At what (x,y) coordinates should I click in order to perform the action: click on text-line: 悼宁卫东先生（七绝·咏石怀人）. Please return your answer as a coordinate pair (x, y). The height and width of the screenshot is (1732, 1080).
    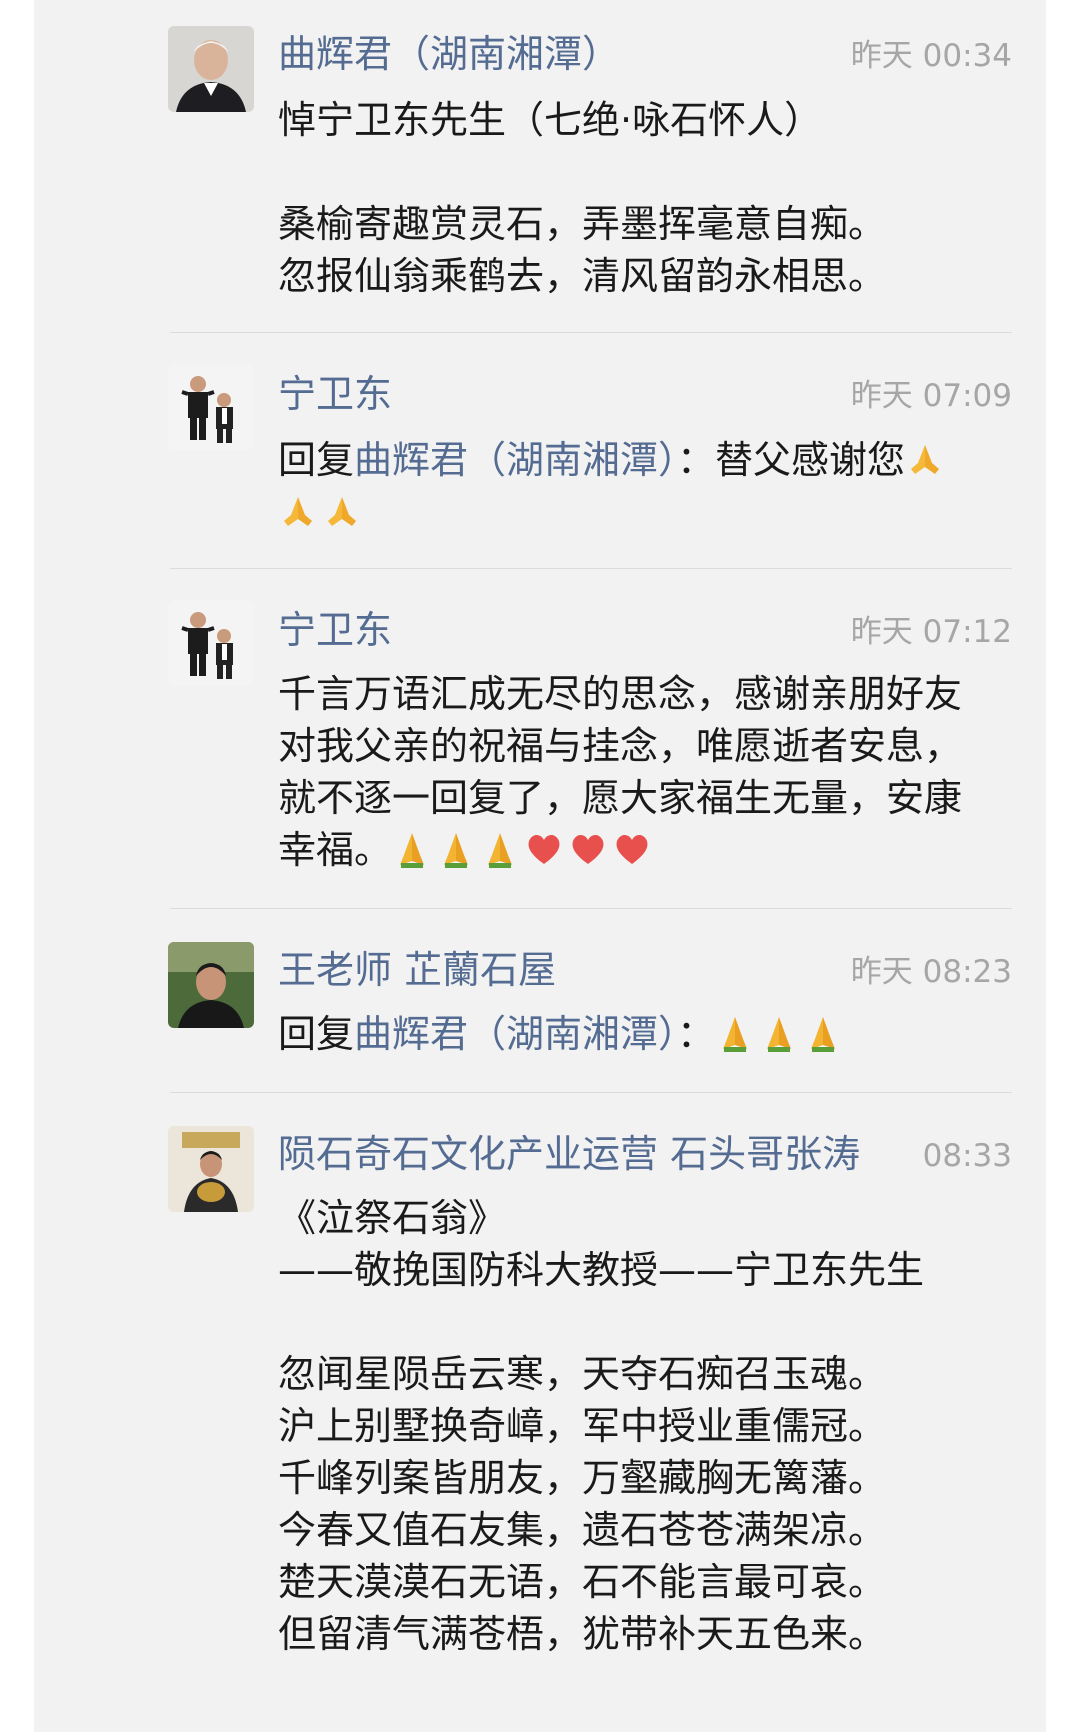
    Looking at the image, I should click on (550, 120).